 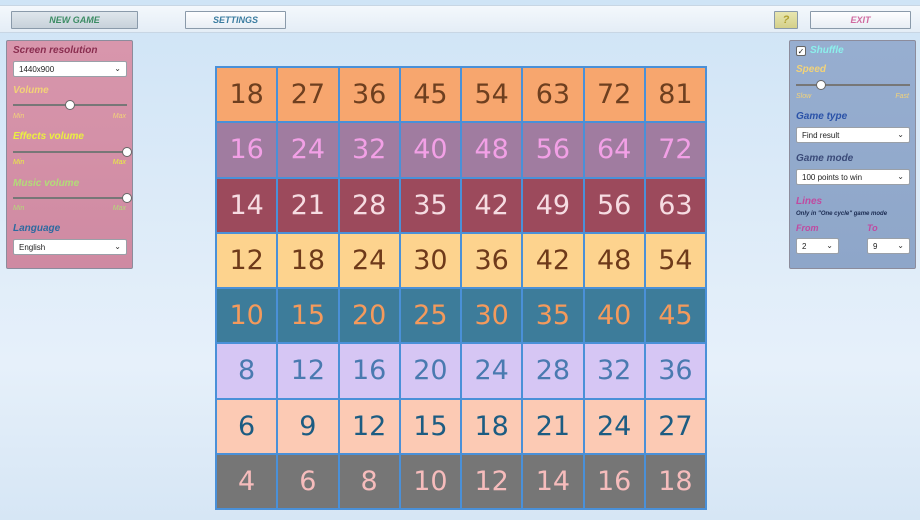 I want to click on lines-note: Only in "One cycle" game mode, so click(x=842, y=214).